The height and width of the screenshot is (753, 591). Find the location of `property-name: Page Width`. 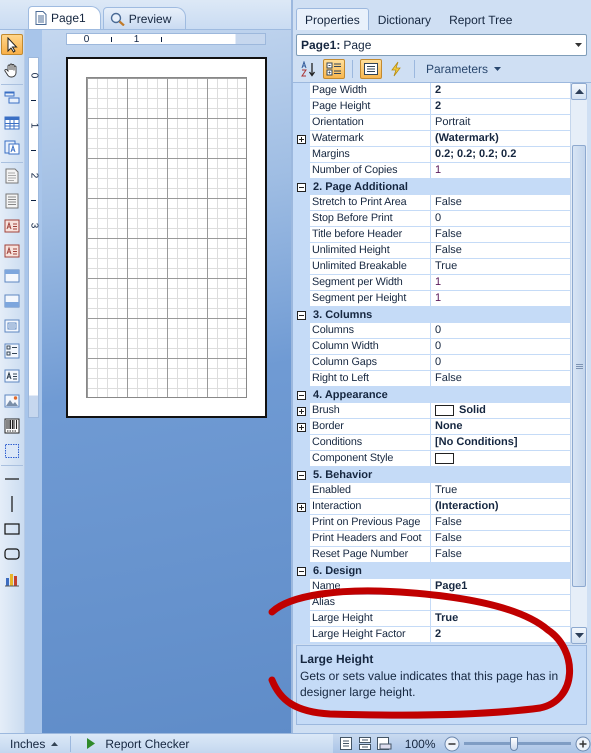

property-name: Page Width is located at coordinates (370, 91).